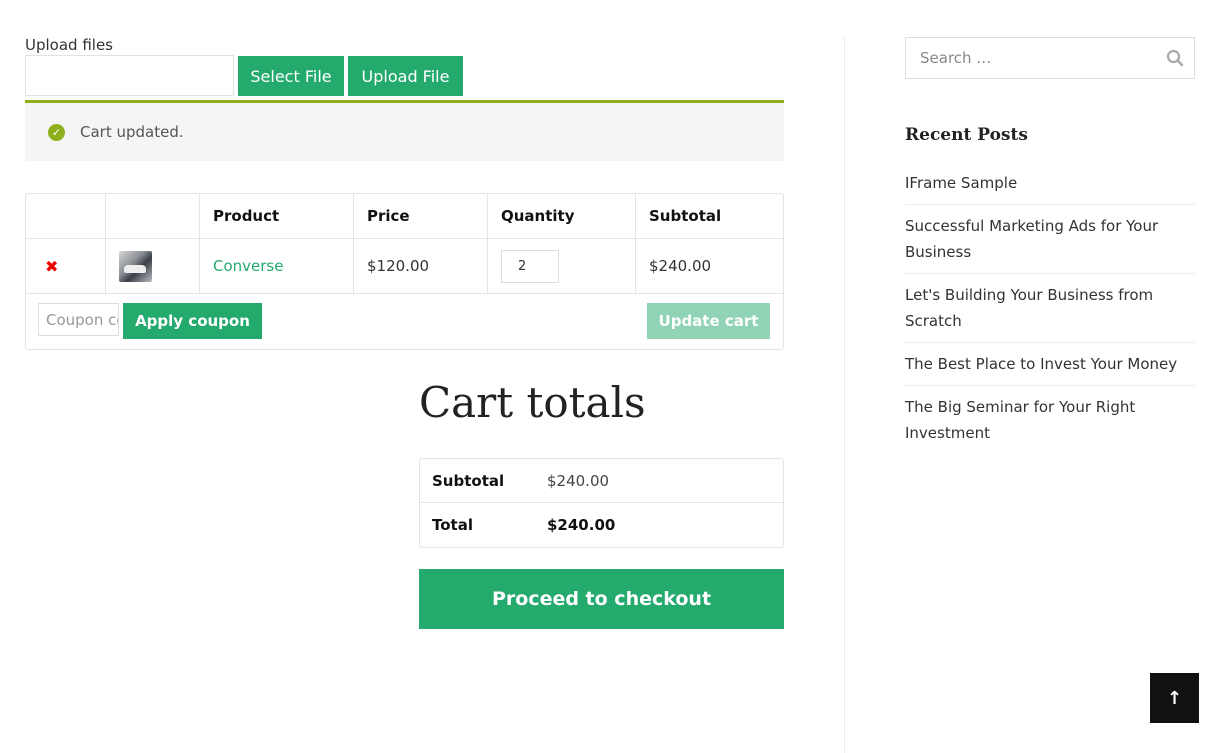 The width and height of the screenshot is (1219, 753). What do you see at coordinates (421, 216) in the screenshot?
I see `header-price: Price` at bounding box center [421, 216].